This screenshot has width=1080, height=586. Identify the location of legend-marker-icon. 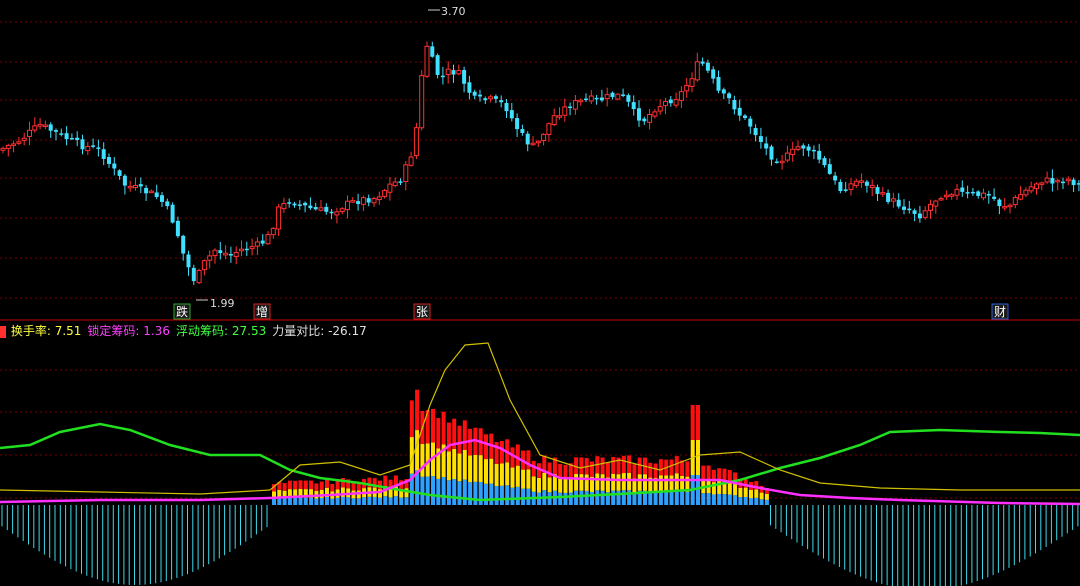
(3, 331).